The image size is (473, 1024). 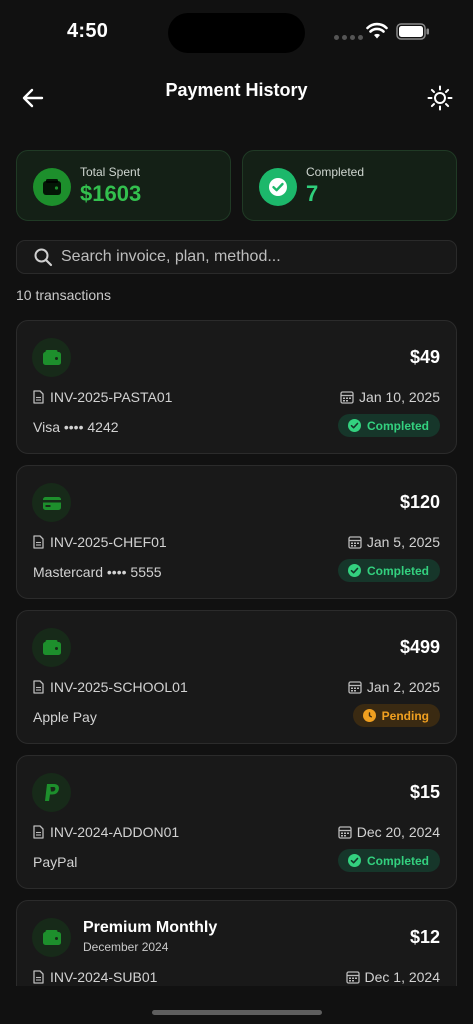 I want to click on status-time: 4:50, so click(x=88, y=31).